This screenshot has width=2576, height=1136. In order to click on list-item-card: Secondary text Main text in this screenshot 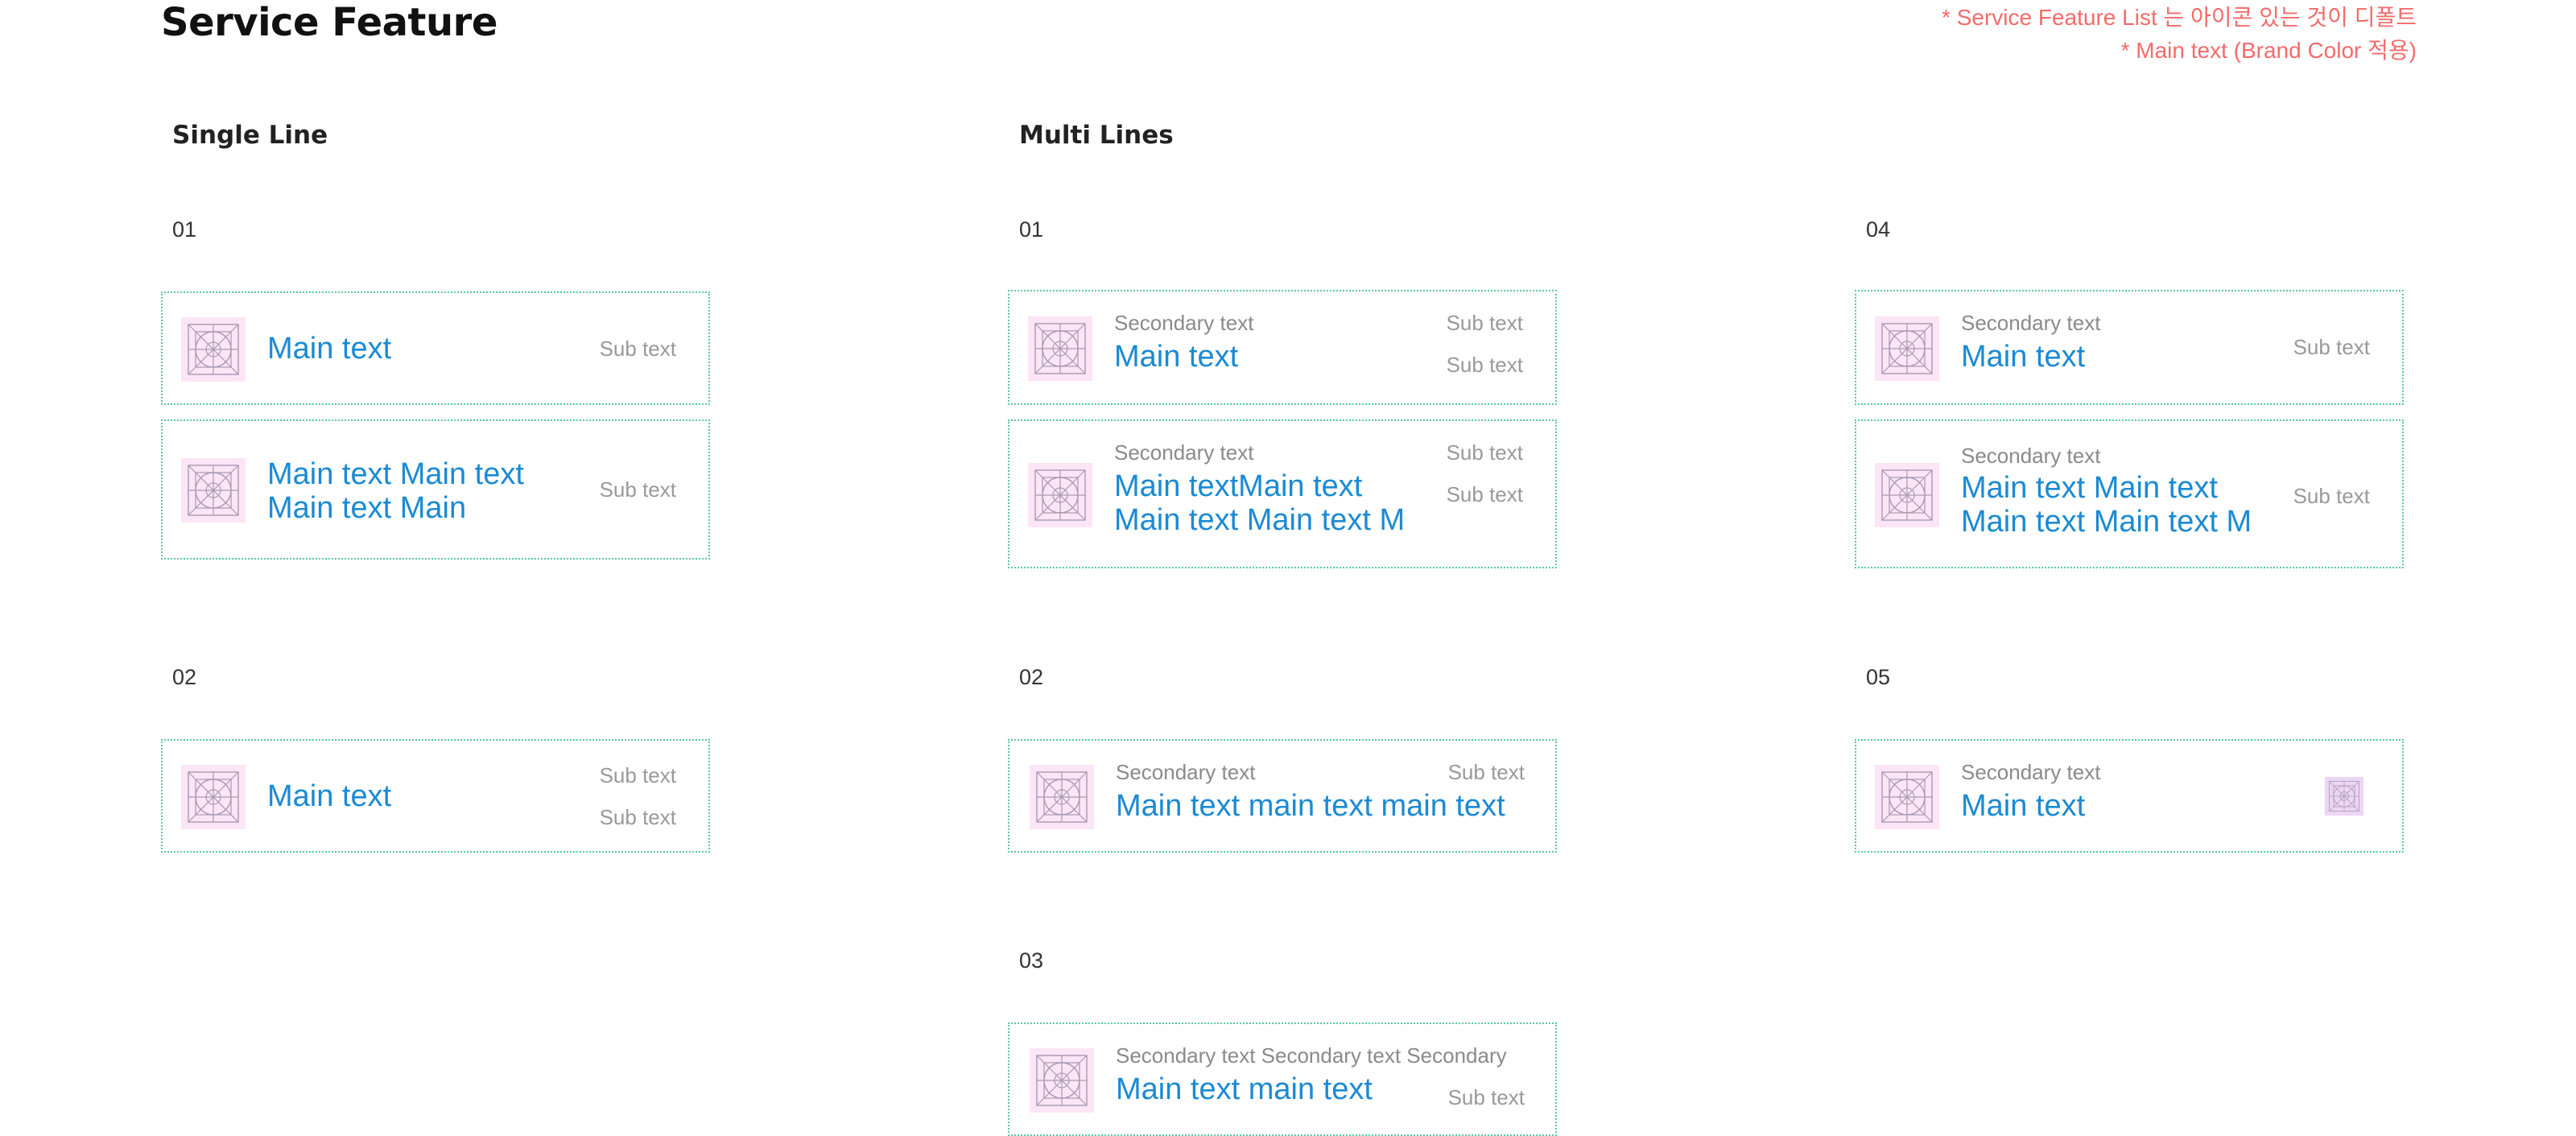, I will do `click(2129, 796)`.